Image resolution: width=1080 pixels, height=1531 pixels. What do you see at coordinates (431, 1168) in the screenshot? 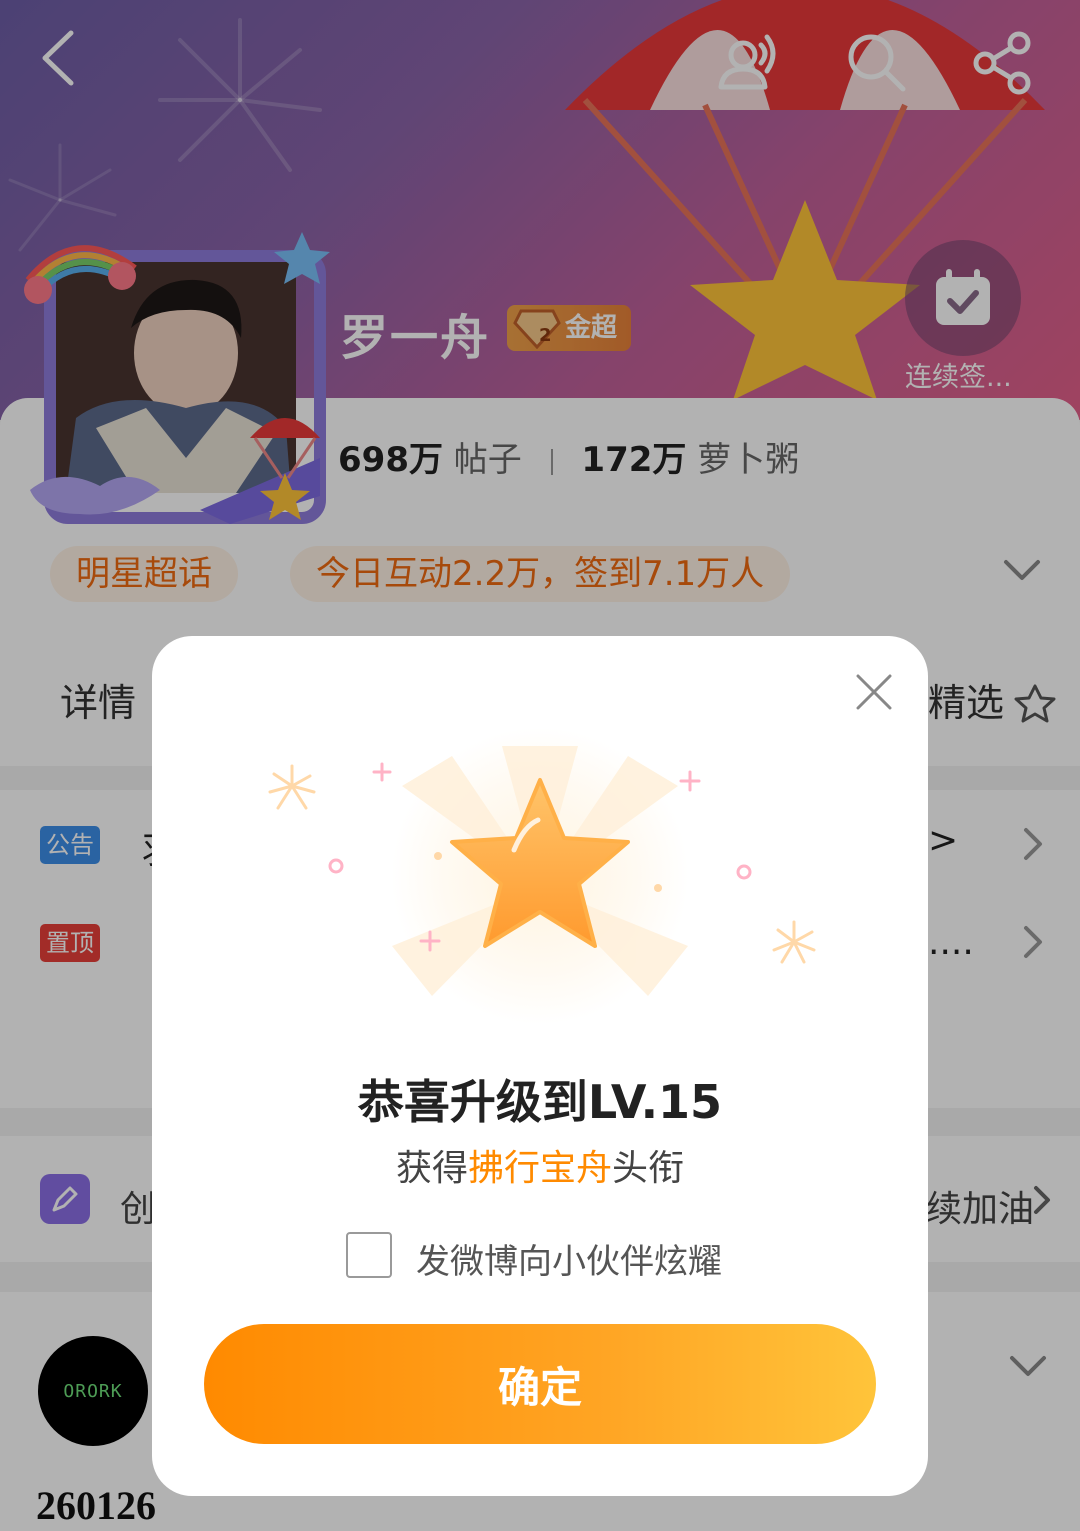
I see `subtitle-prefix: 获得` at bounding box center [431, 1168].